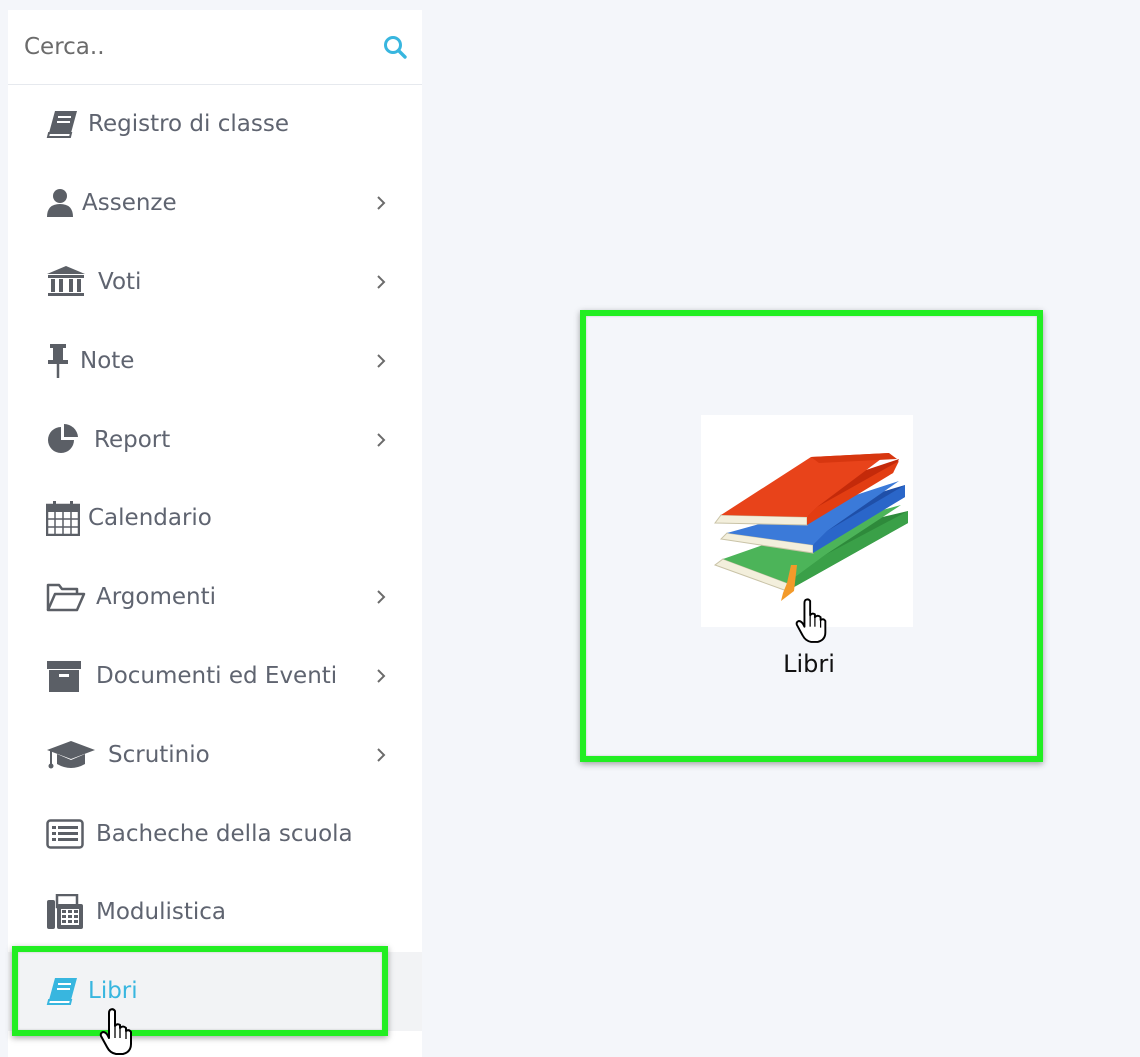  What do you see at coordinates (120, 281) in the screenshot?
I see `sidebar-item-label: Voti` at bounding box center [120, 281].